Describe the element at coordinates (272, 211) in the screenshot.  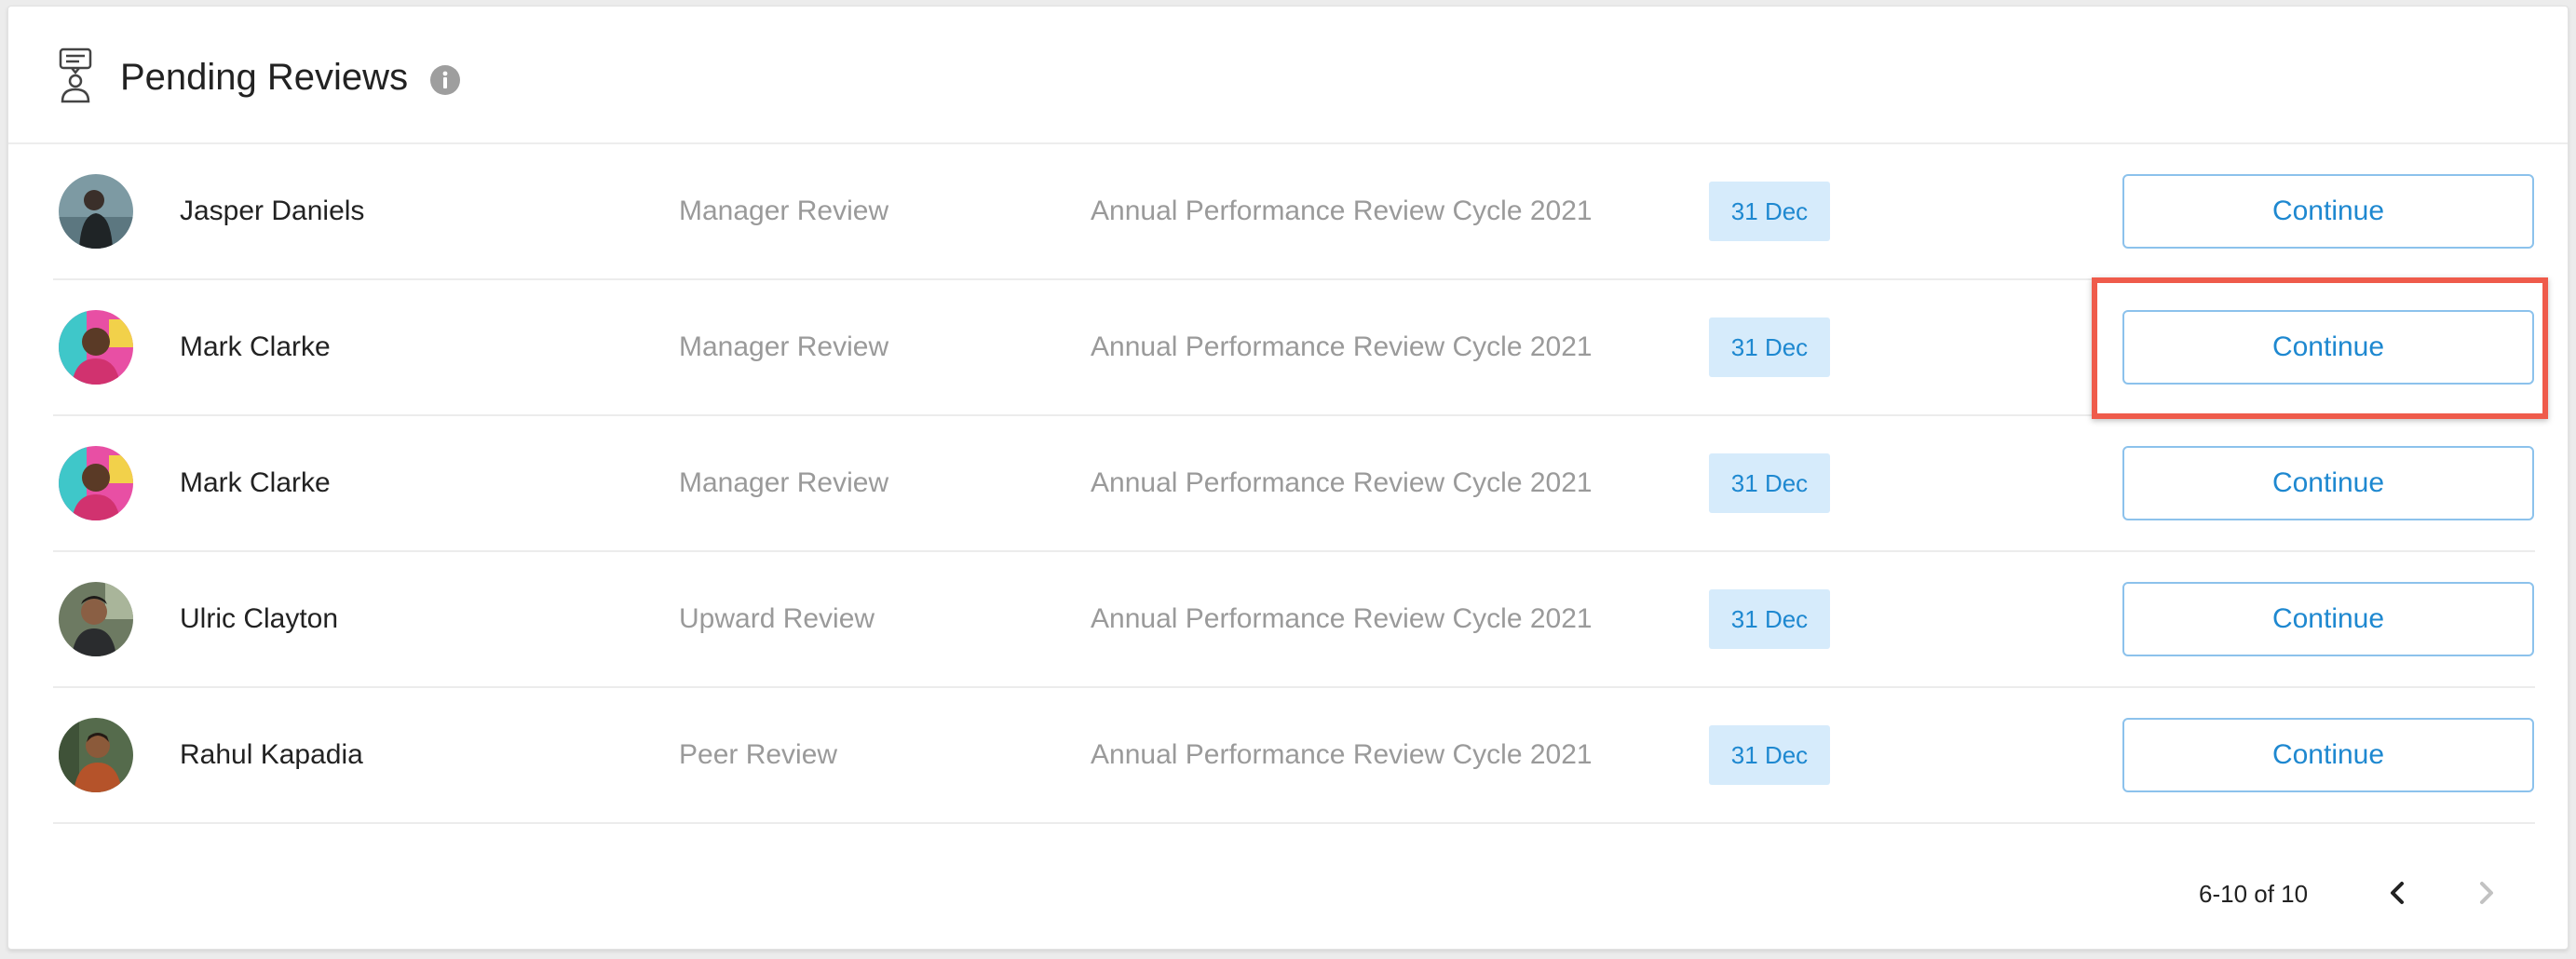
I see `reviewee-name: Jasper Daniels` at that location.